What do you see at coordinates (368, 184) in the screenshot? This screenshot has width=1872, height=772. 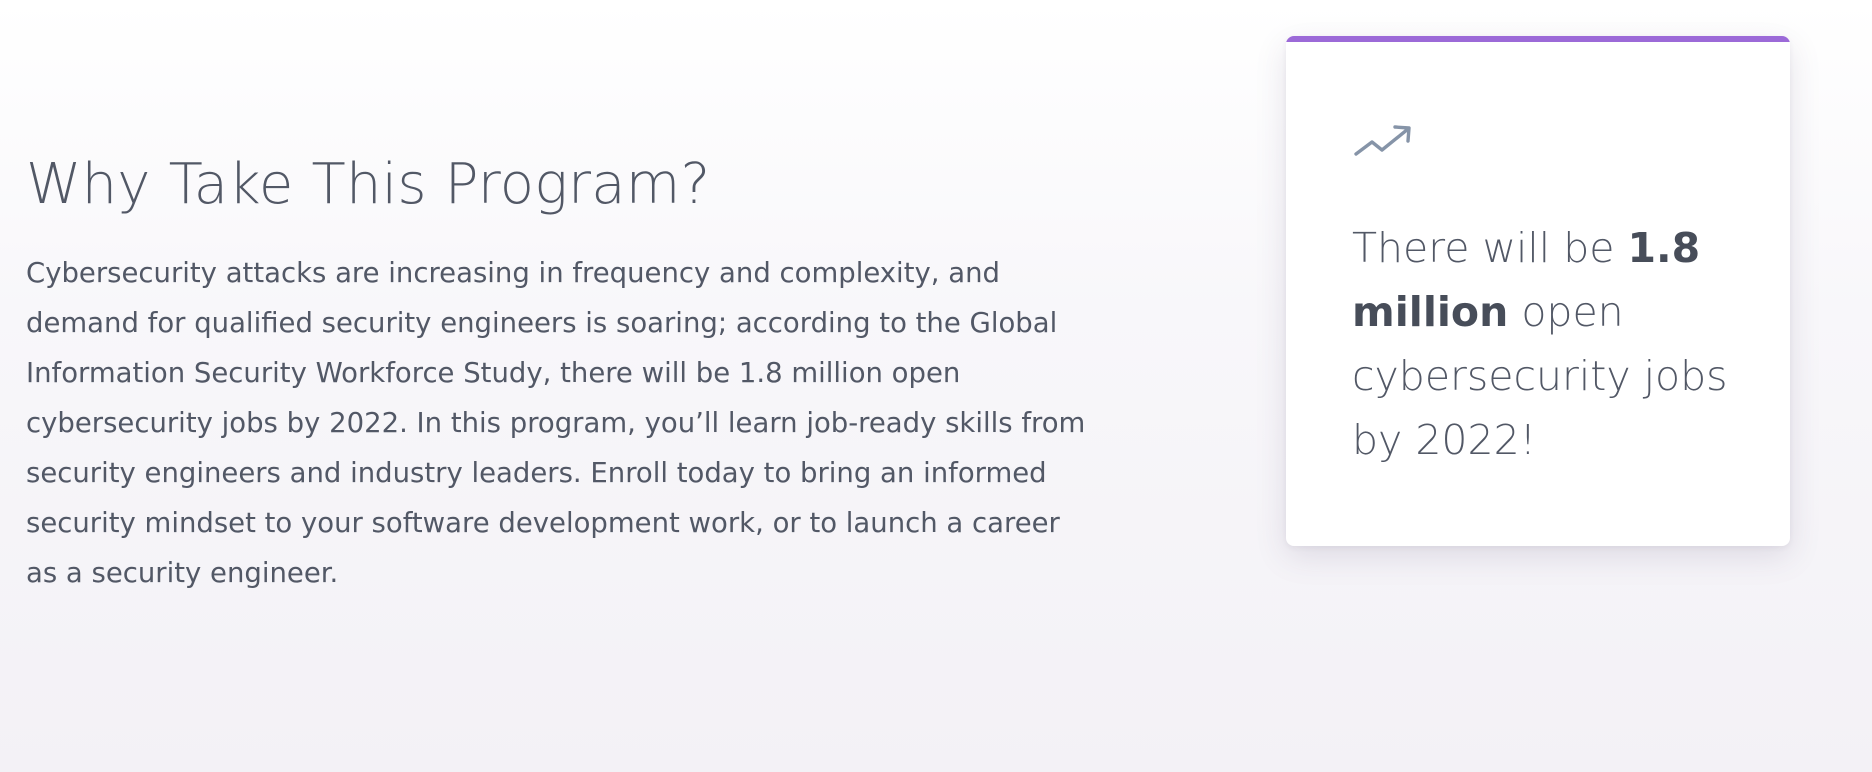 I see `section-heading: Why Take This Program?` at bounding box center [368, 184].